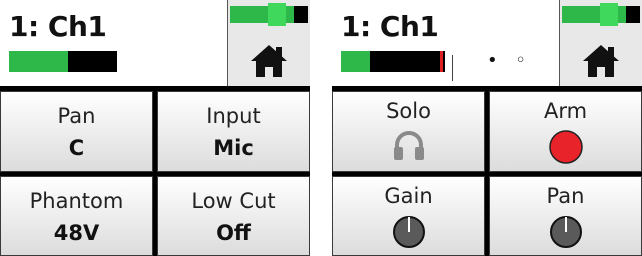  Describe the element at coordinates (441, 61) in the screenshot. I see `peak-indicator` at that location.